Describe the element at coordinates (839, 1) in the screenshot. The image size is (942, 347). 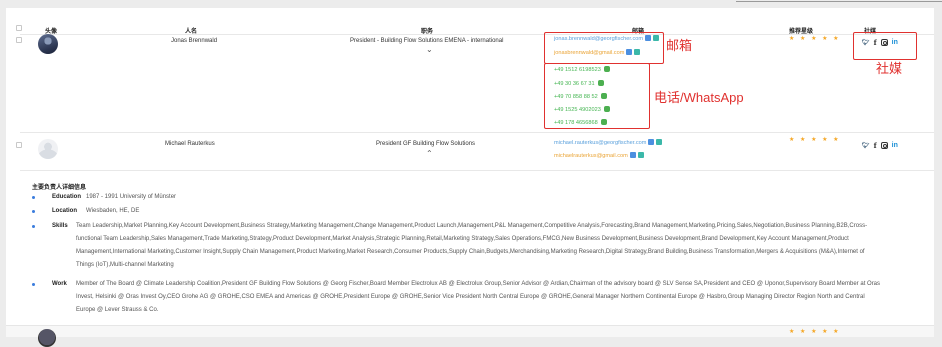
I see `window-top-edge` at that location.